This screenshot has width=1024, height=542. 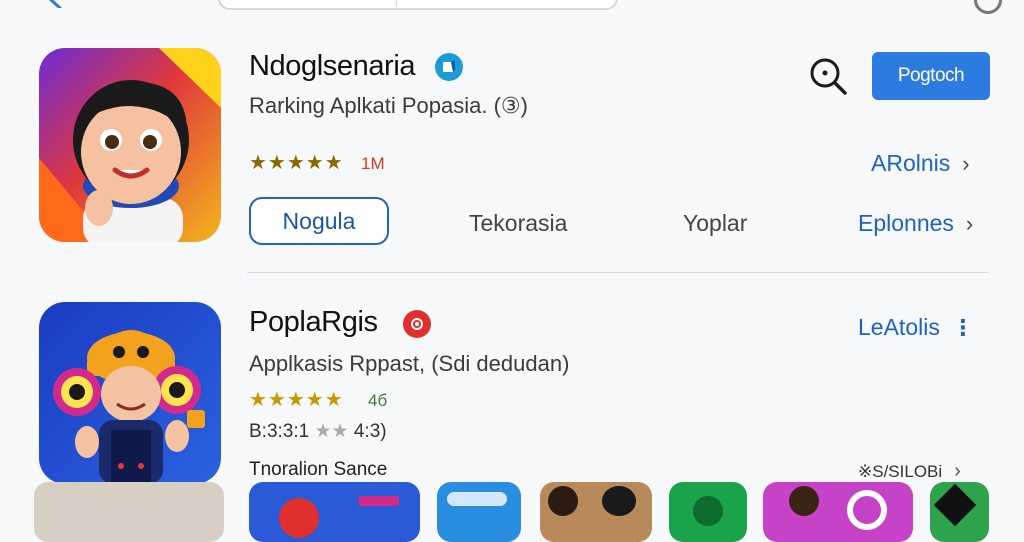 What do you see at coordinates (331, 431) in the screenshot?
I see `secondary-rating-stars: ★★` at bounding box center [331, 431].